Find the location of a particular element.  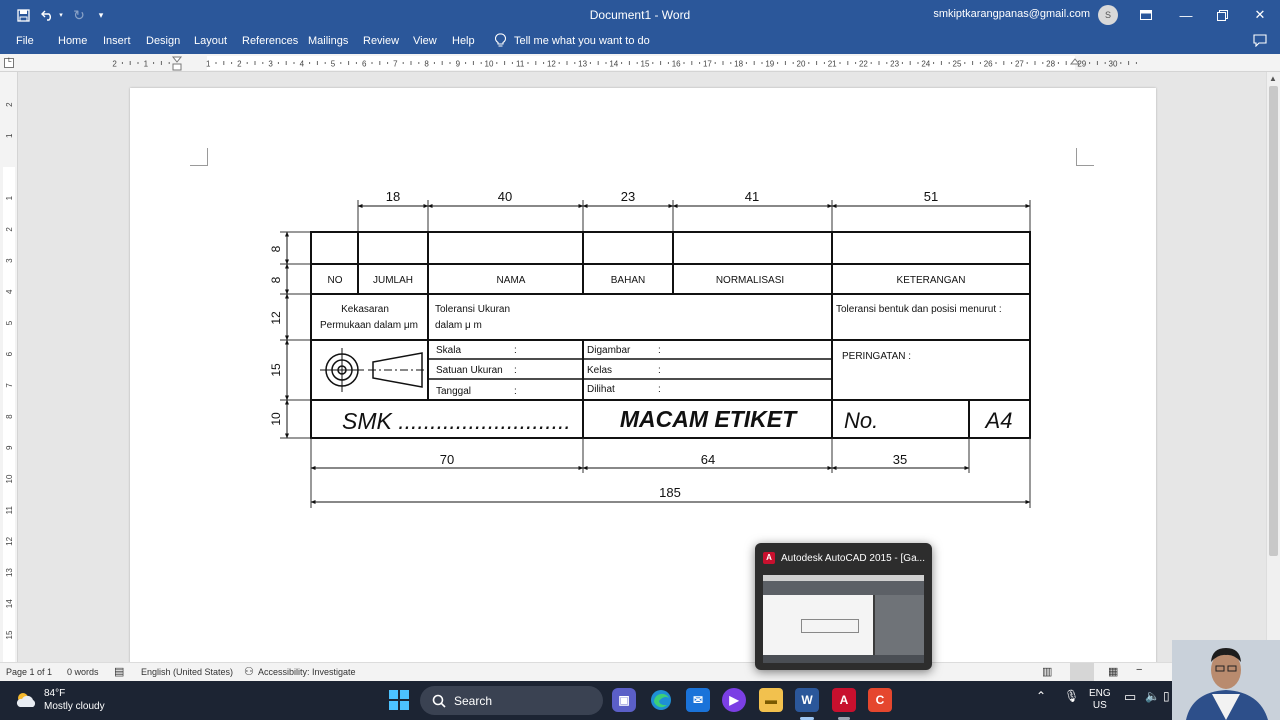

dilihat-label: Dilihat is located at coordinates (601, 389).